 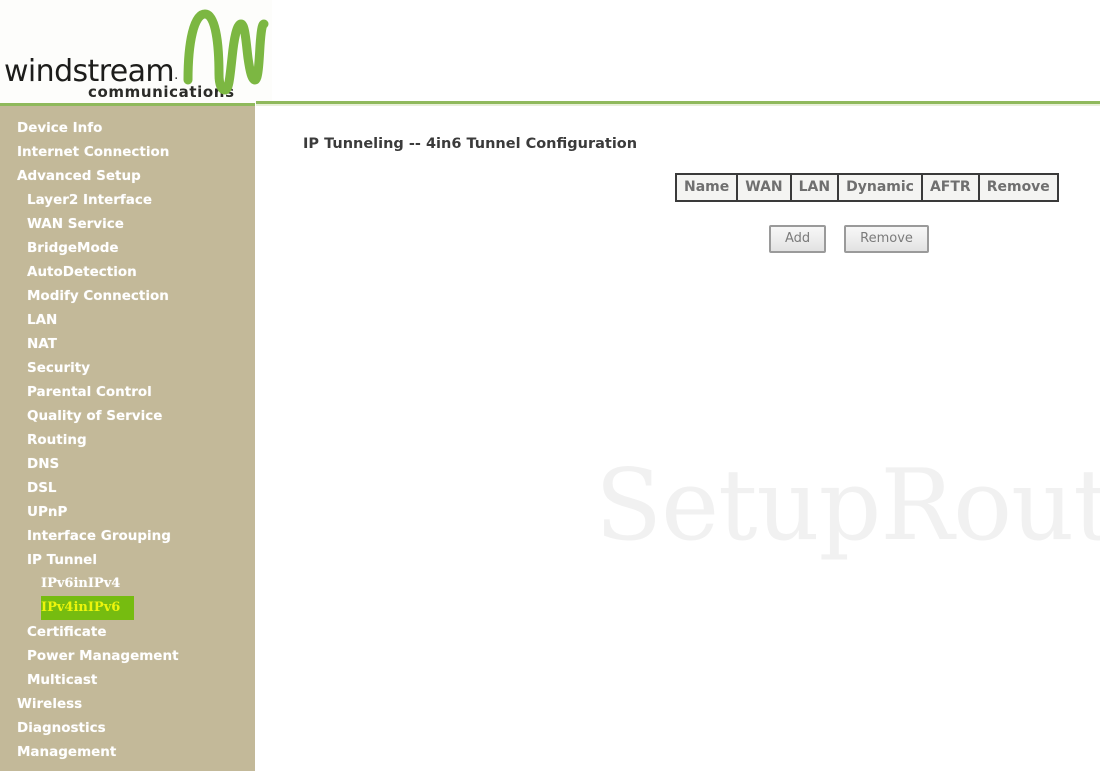 I want to click on sidebar-item-layer2-interface: Layer2 Interface, so click(x=127, y=200).